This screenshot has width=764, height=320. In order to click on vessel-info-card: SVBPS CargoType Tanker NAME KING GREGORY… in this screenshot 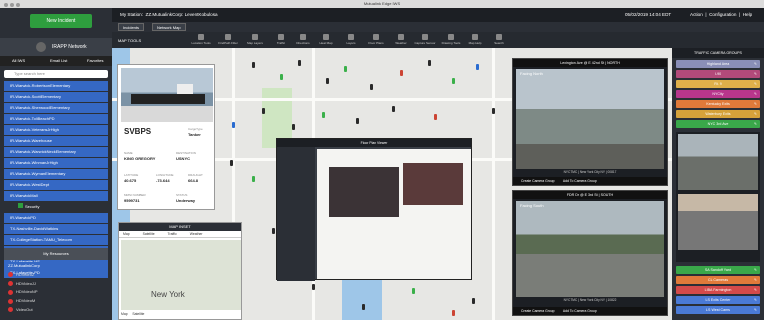, I will do `click(166, 137)`.